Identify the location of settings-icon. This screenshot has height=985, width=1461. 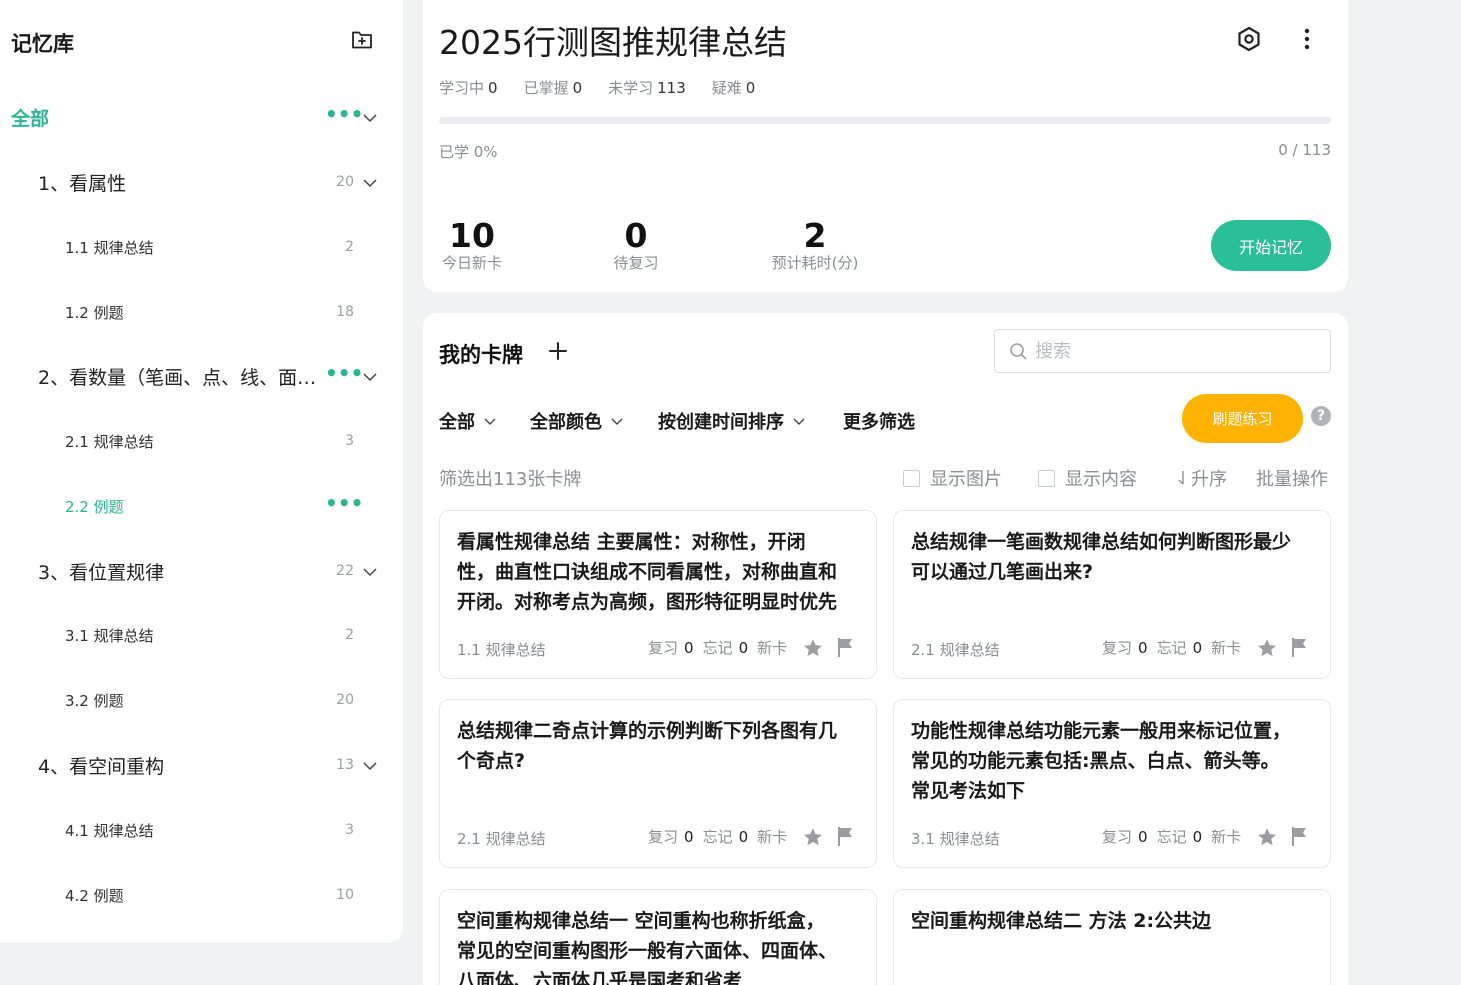
(1249, 39).